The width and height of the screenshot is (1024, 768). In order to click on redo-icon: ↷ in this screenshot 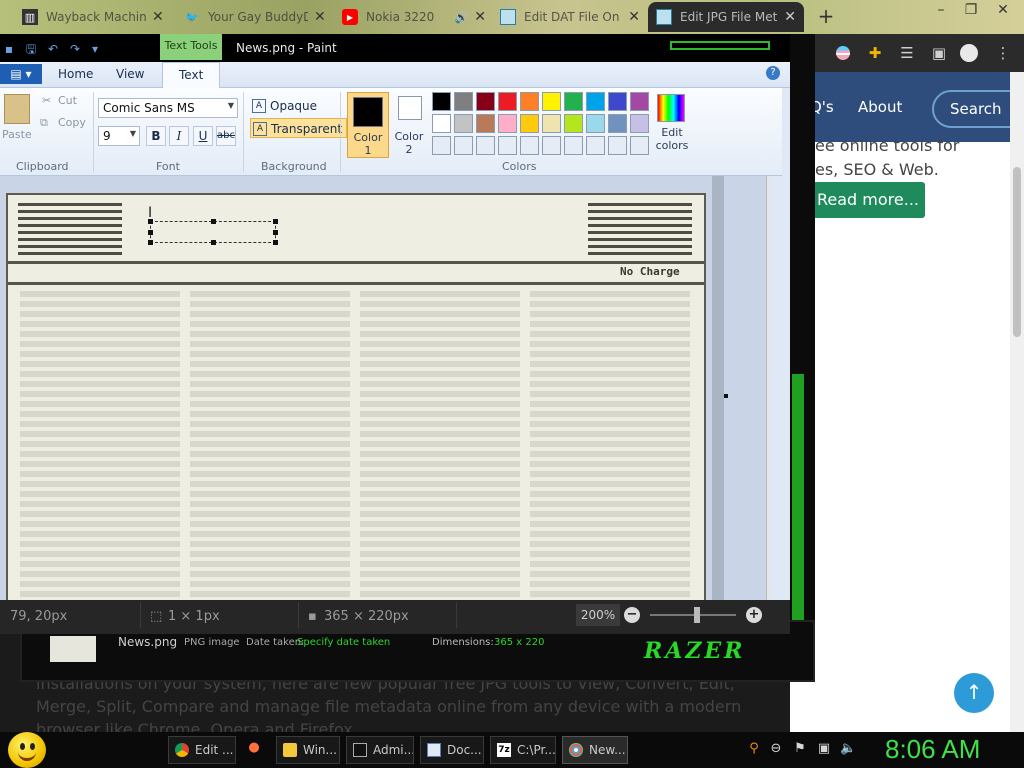, I will do `click(75, 49)`.